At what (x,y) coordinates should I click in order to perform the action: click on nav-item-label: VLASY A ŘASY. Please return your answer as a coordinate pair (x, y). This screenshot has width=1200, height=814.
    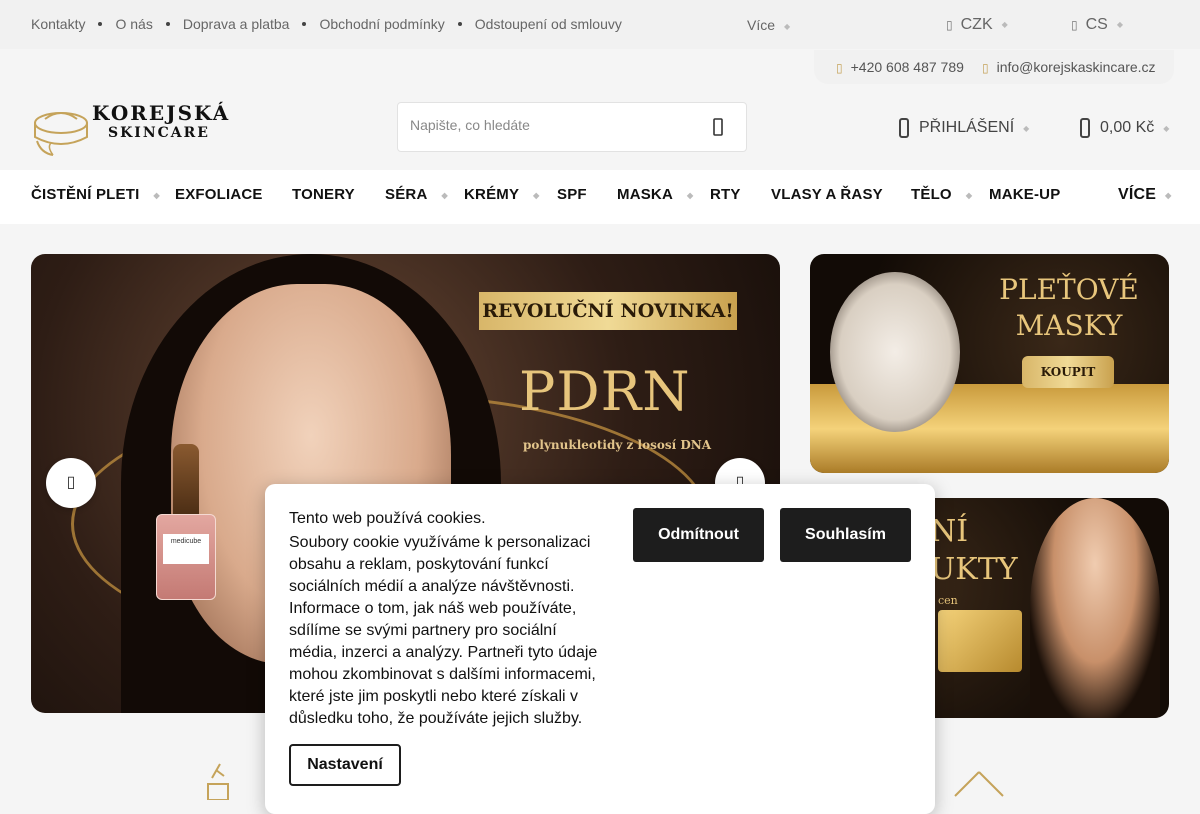
    Looking at the image, I should click on (827, 194).